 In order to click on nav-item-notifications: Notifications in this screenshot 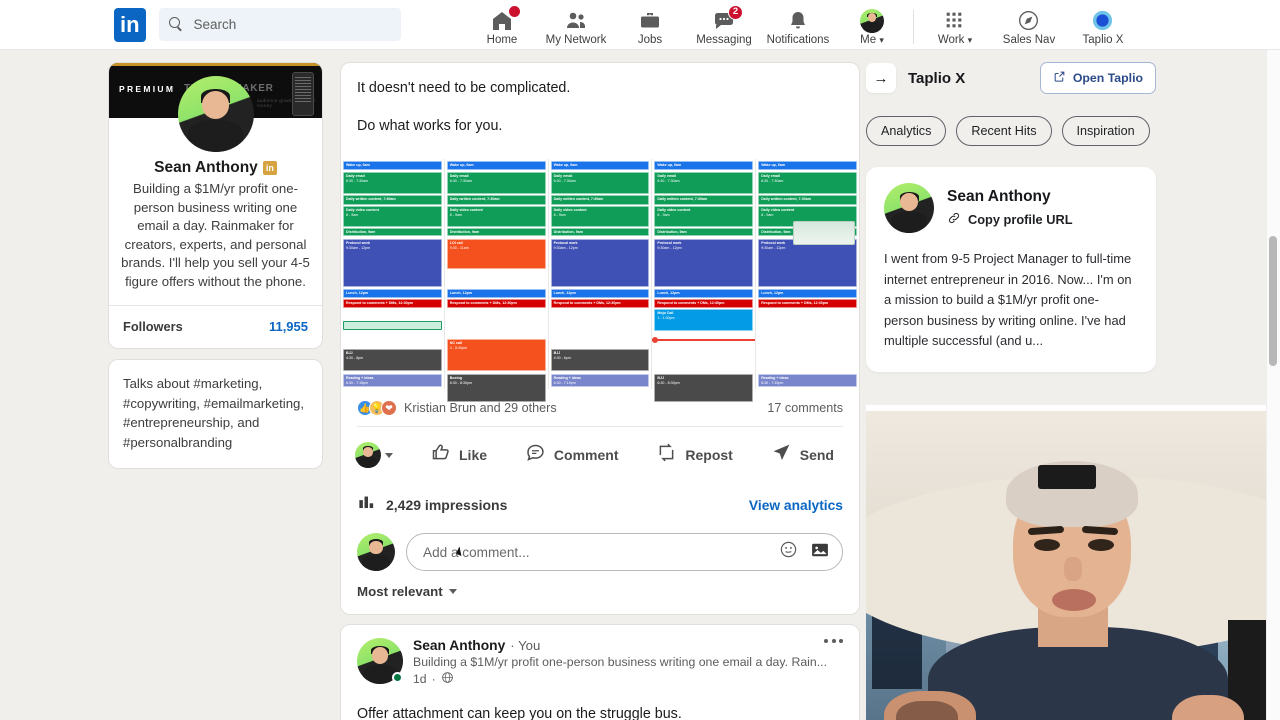, I will do `click(798, 25)`.